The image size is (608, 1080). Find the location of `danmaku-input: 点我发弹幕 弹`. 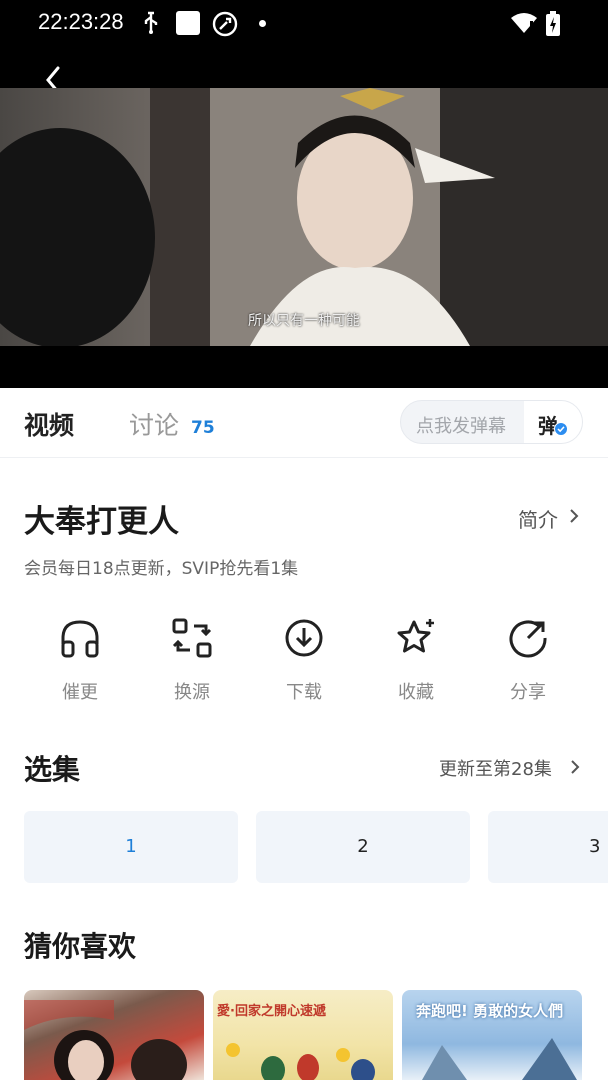

danmaku-input: 点我发弹幕 弹 is located at coordinates (491, 422).